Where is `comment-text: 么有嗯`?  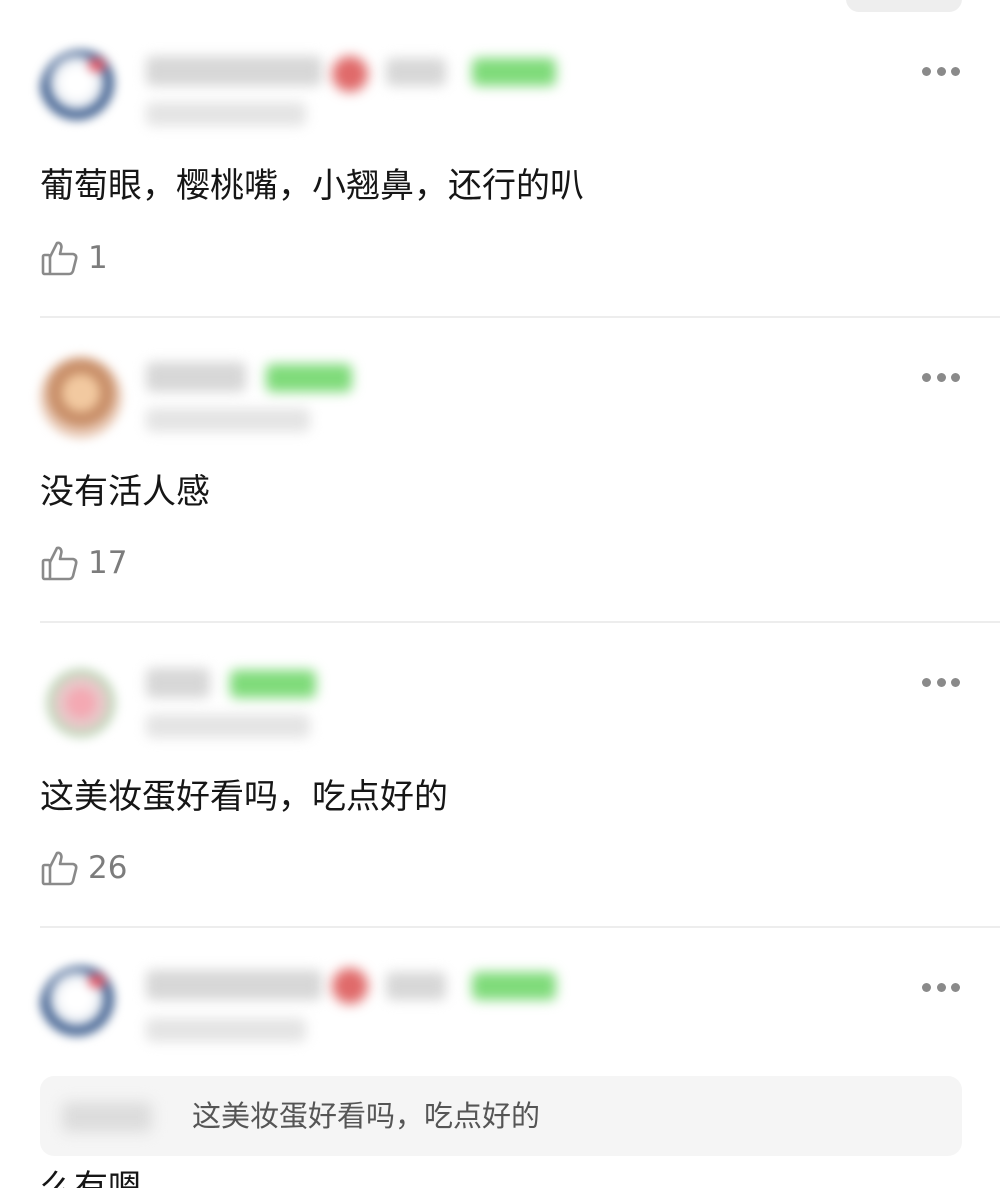 comment-text: 么有嗯 is located at coordinates (91, 1178).